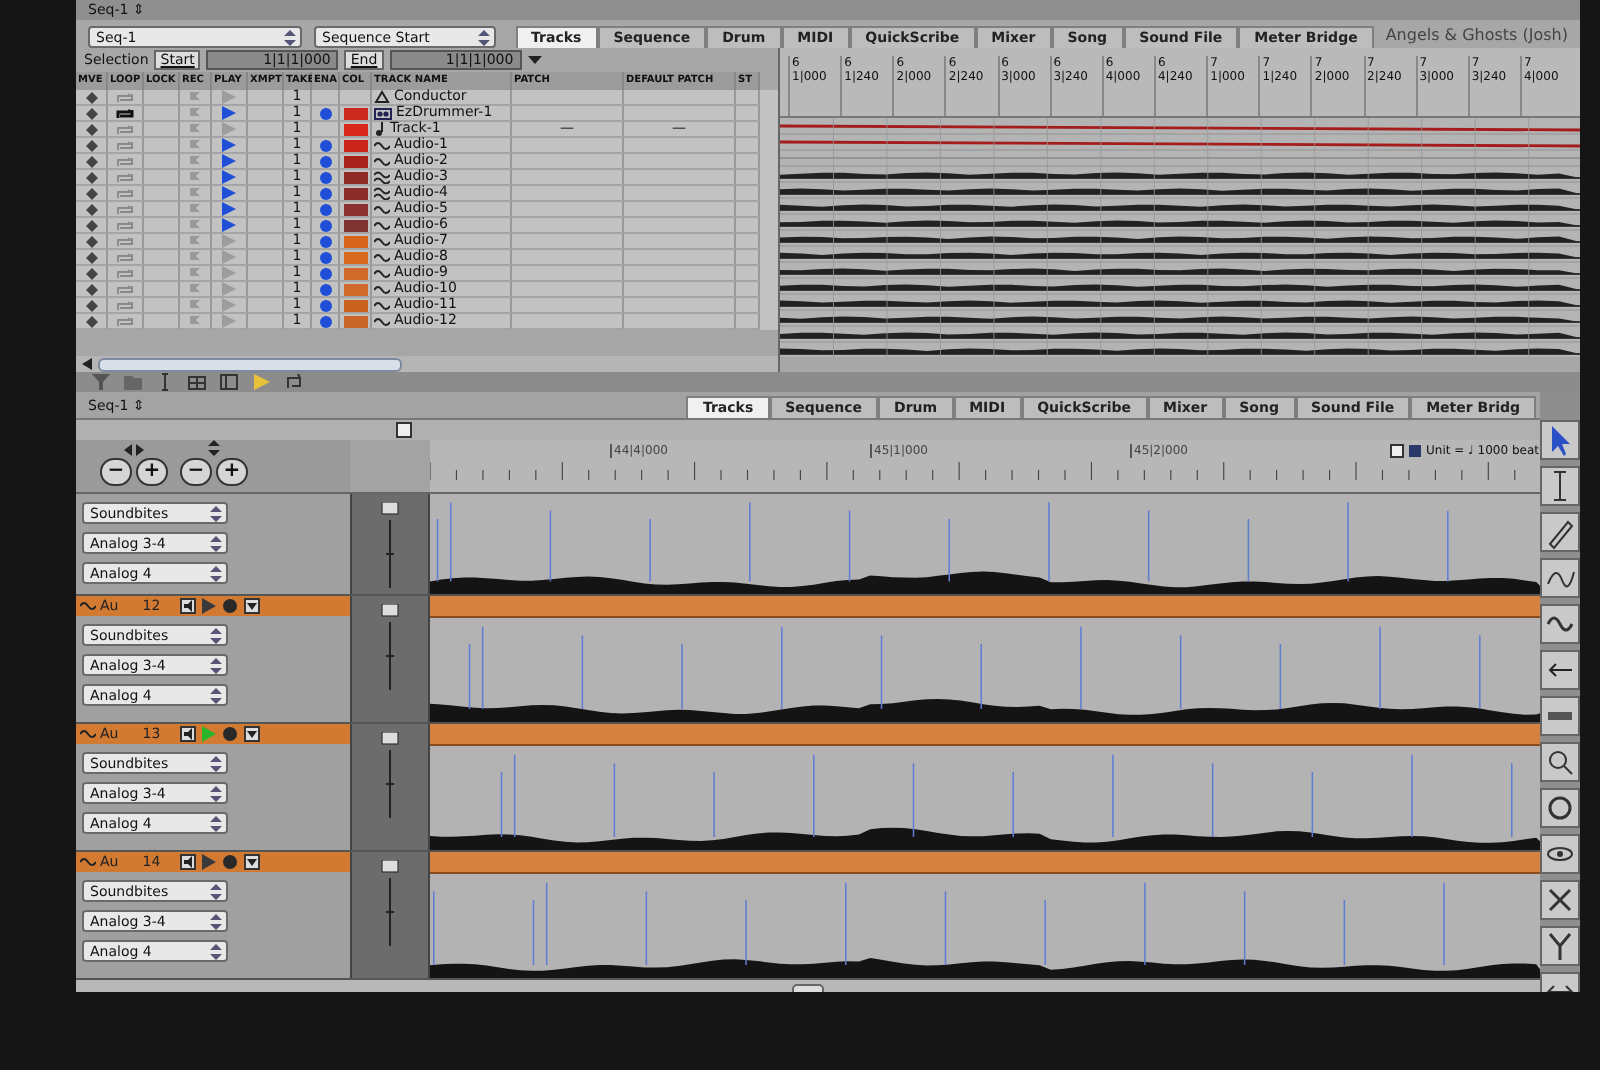 This screenshot has width=1600, height=1070. What do you see at coordinates (380, 129) in the screenshot?
I see `note-icon` at bounding box center [380, 129].